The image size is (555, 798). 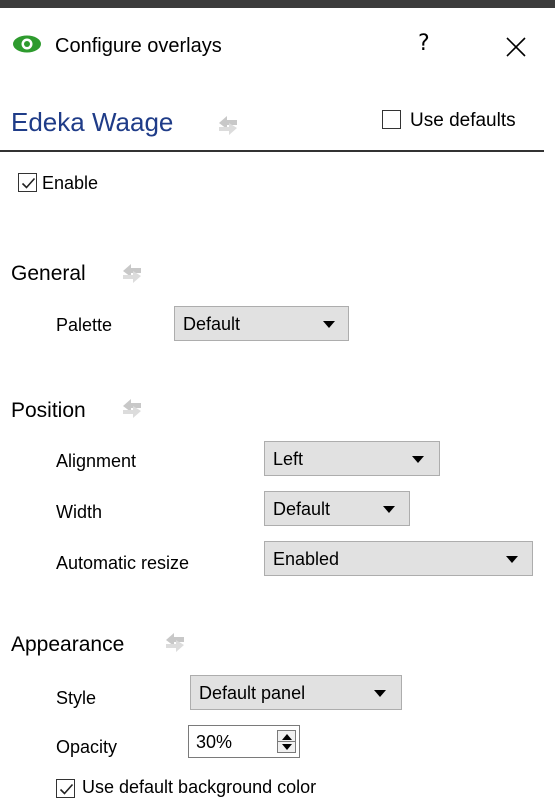 What do you see at coordinates (68, 644) in the screenshot?
I see `section-title-appearance: Appearance` at bounding box center [68, 644].